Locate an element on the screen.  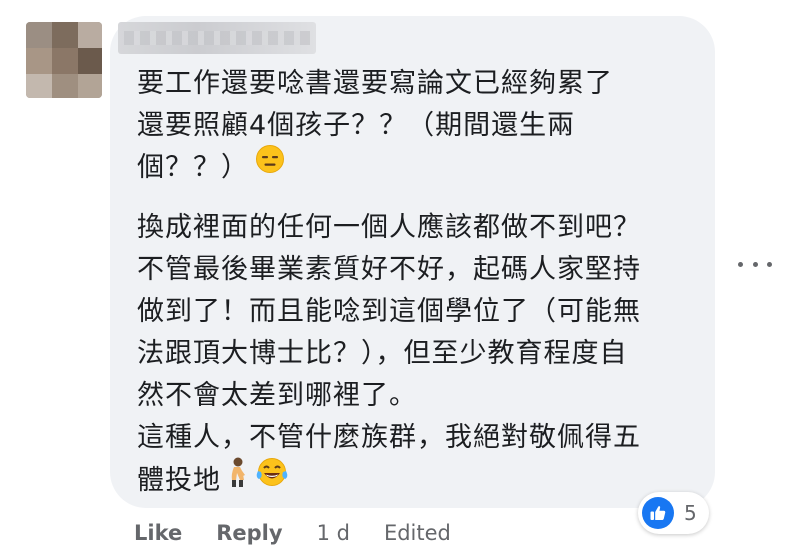
comment-line: 體投地 is located at coordinates (179, 480).